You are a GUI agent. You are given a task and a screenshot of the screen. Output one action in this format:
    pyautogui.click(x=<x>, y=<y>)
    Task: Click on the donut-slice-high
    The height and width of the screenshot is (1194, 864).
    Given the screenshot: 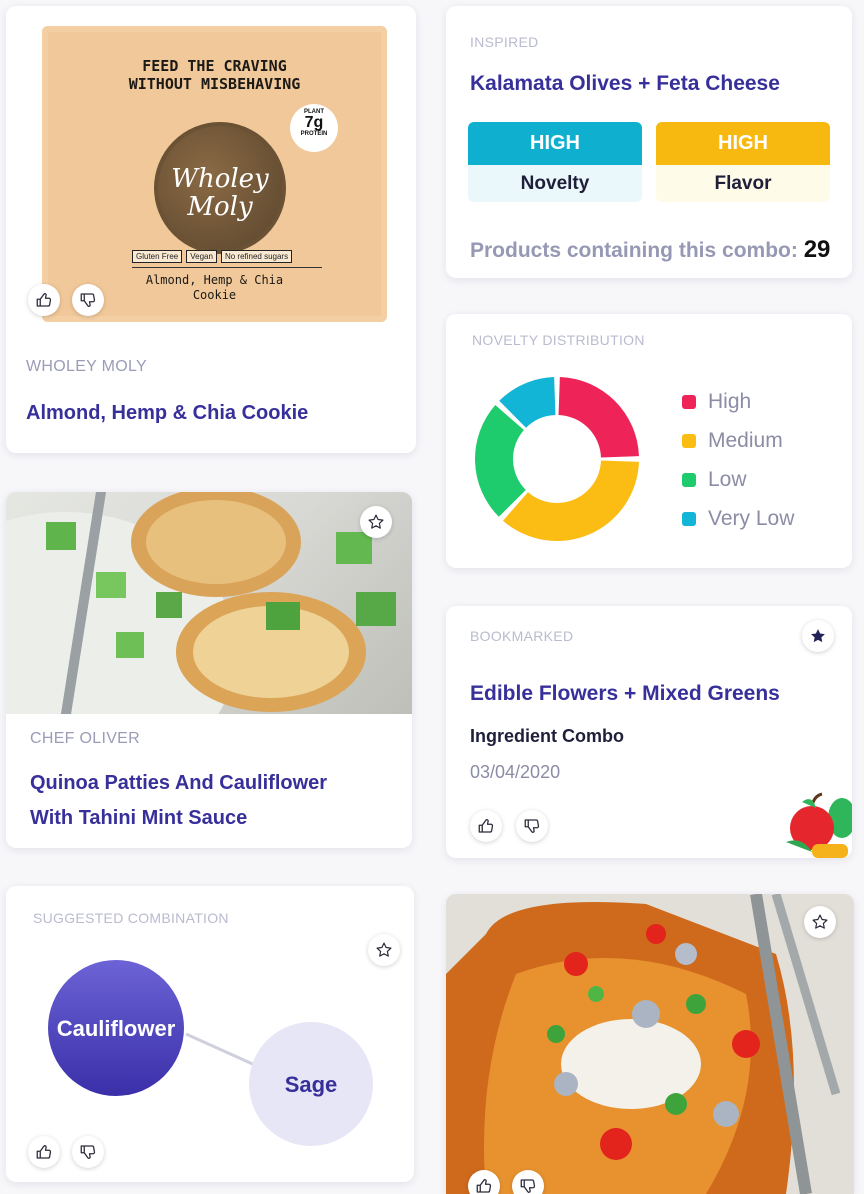 What is the action you would take?
    pyautogui.click(x=598, y=417)
    